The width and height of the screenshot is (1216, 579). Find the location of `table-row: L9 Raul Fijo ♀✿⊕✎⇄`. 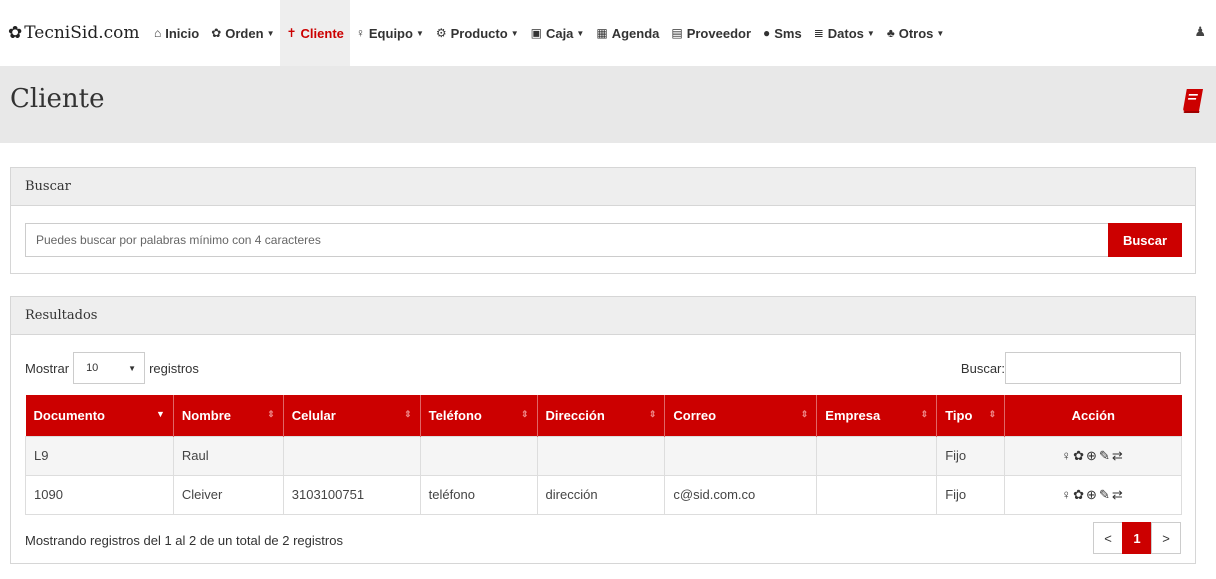

table-row: L9 Raul Fijo ♀✿⊕✎⇄ is located at coordinates (603, 455).